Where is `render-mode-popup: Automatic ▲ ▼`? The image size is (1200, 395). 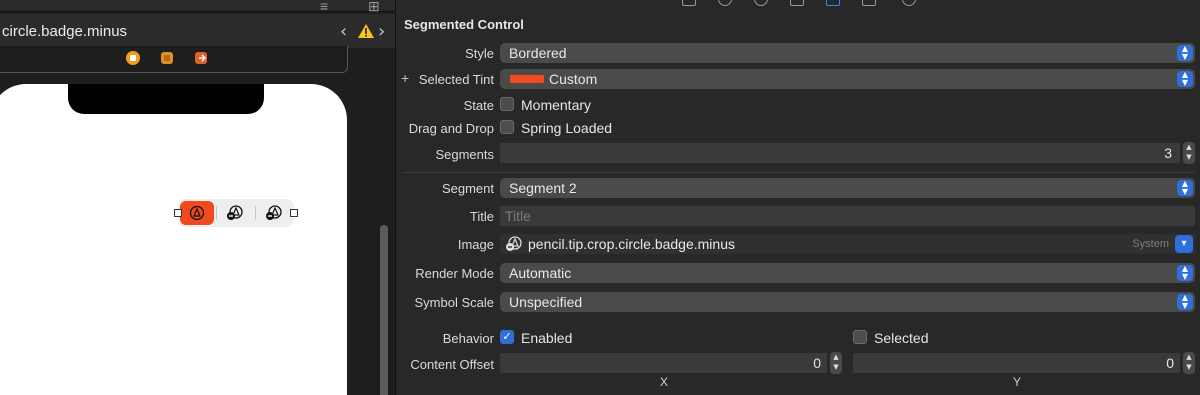
render-mode-popup: Automatic ▲ ▼ is located at coordinates (847, 273).